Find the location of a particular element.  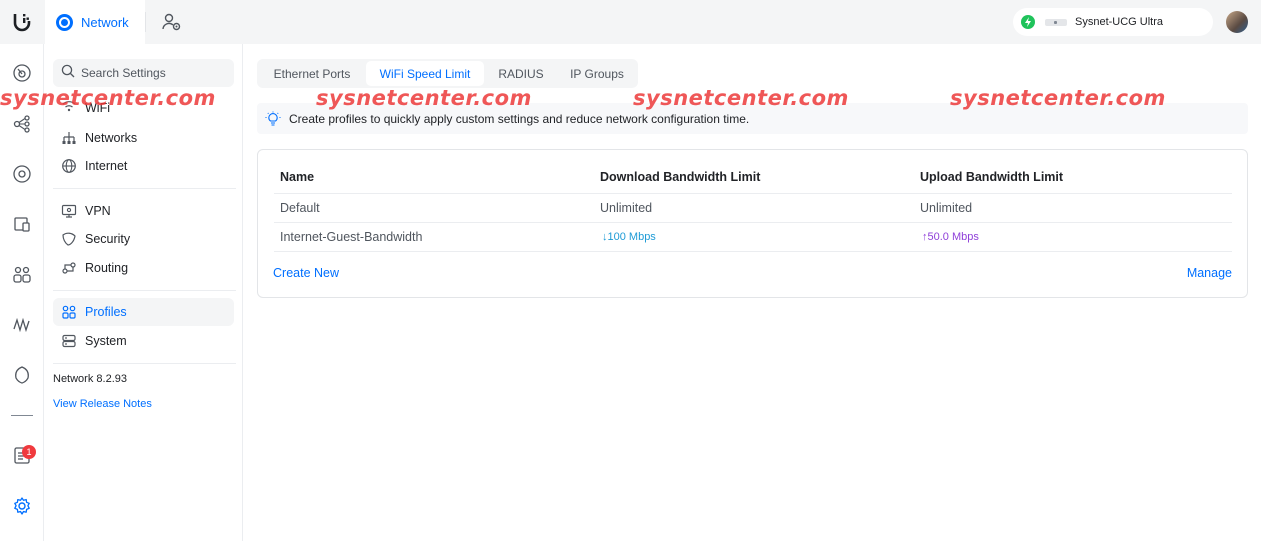

status-online-icon is located at coordinates (1028, 22).